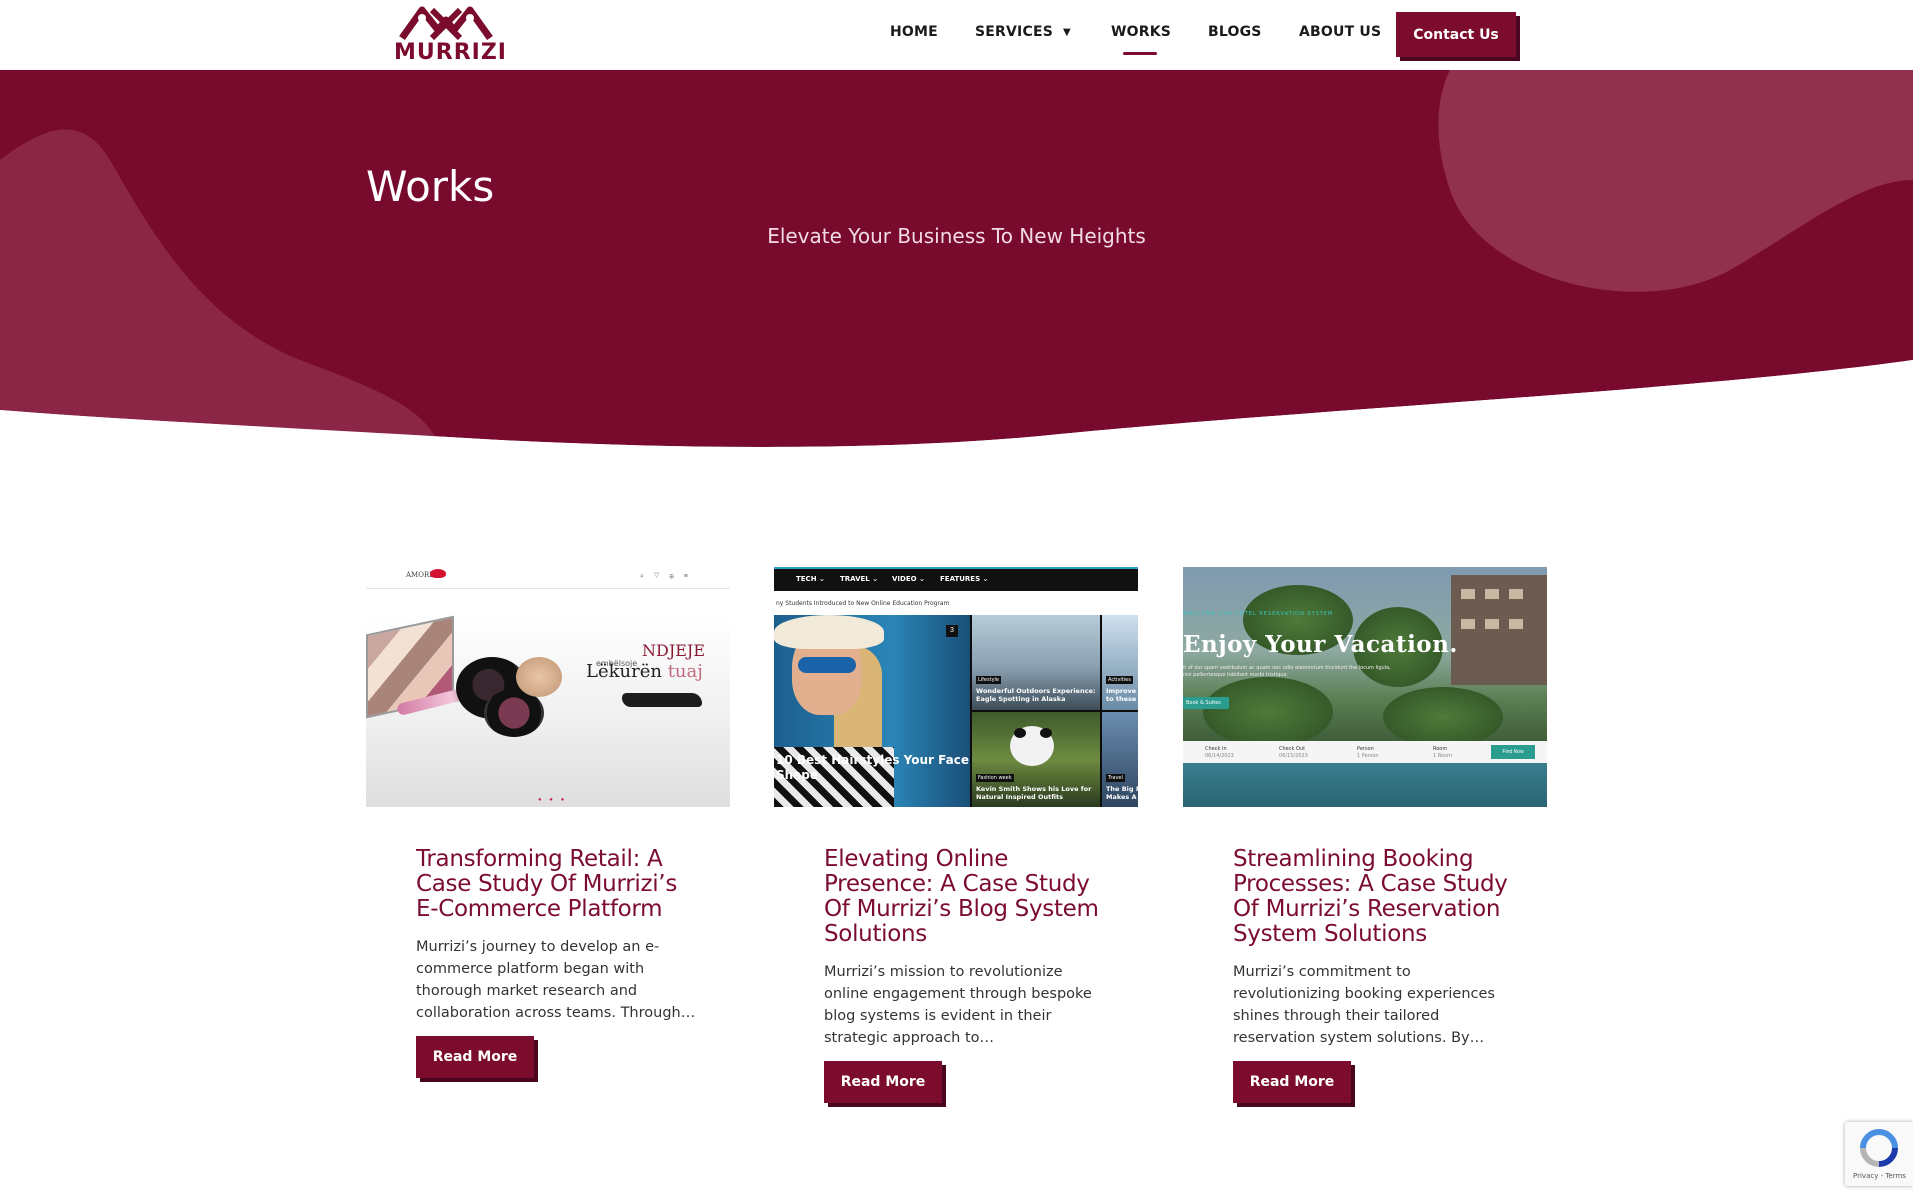 The image size is (1913, 1193). I want to click on field-value: 1 Room, so click(1443, 756).